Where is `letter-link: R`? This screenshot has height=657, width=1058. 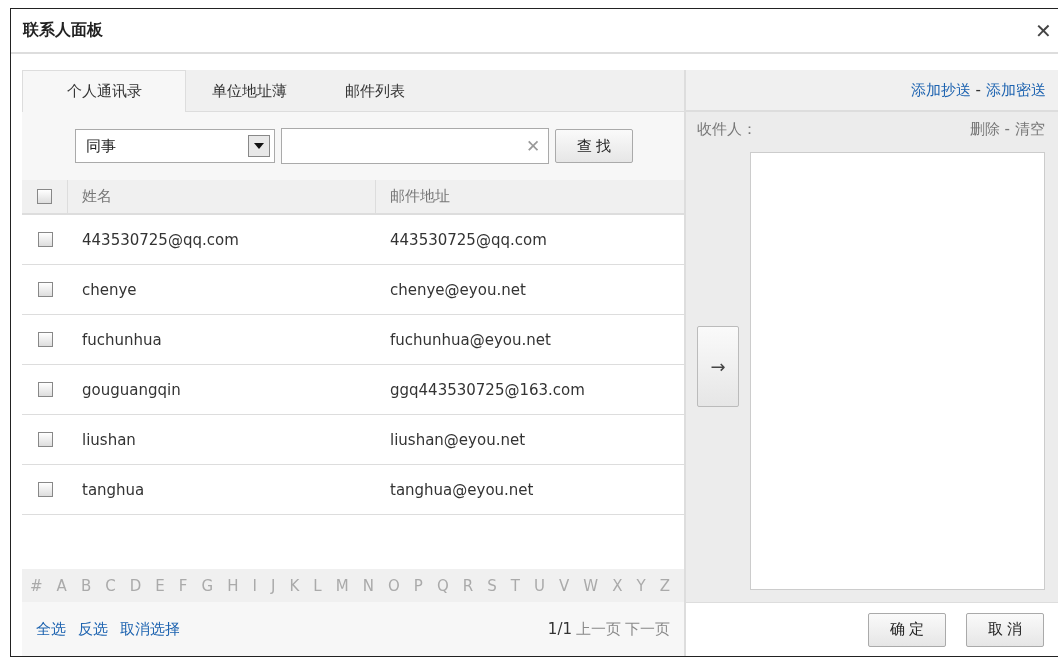
letter-link: R is located at coordinates (468, 585).